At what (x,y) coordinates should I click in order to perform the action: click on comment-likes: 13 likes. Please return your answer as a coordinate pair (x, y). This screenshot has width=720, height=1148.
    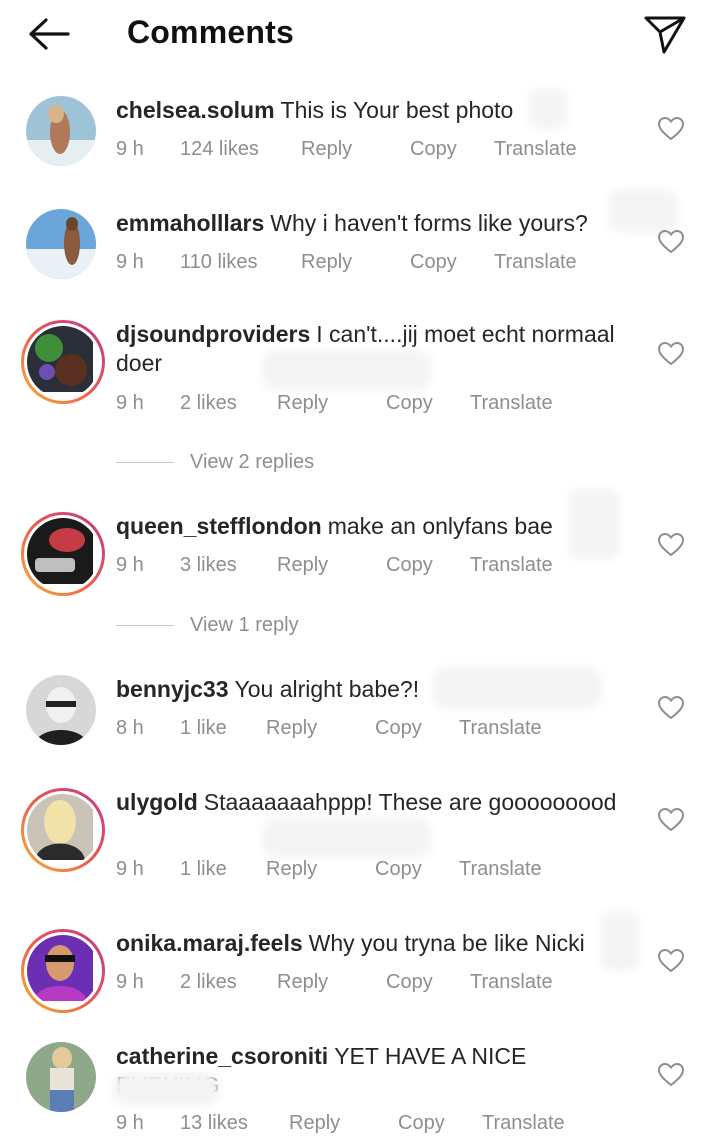
    Looking at the image, I should click on (234, 1123).